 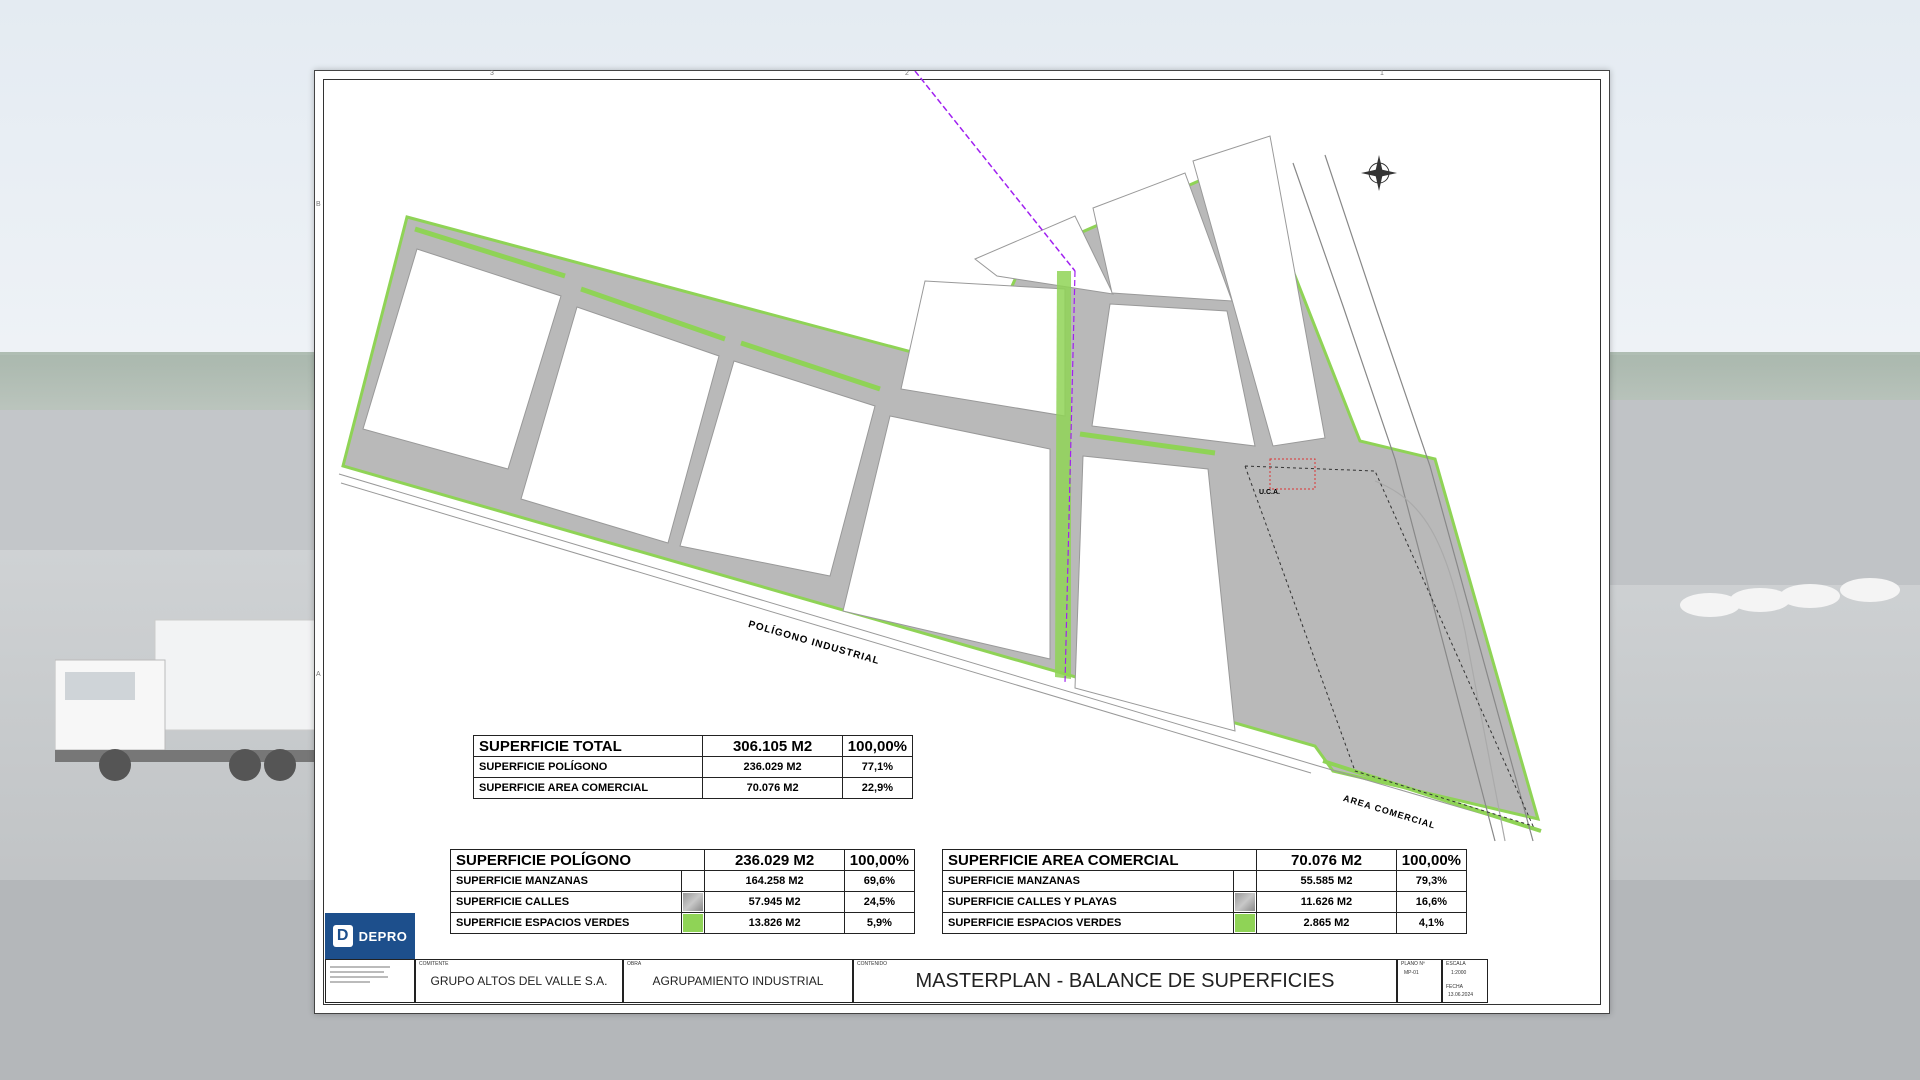 What do you see at coordinates (879, 881) in the screenshot?
I see `poligono-row-pct: 69,6%` at bounding box center [879, 881].